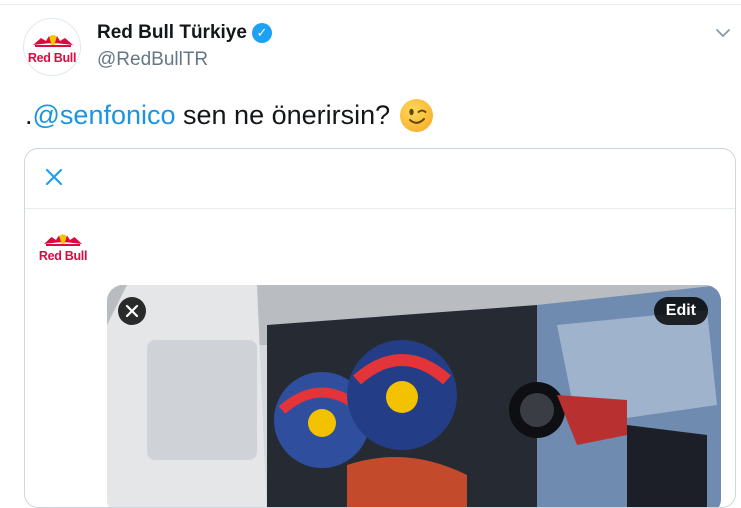  I want to click on author-handle: @RedBullTR, so click(152, 60).